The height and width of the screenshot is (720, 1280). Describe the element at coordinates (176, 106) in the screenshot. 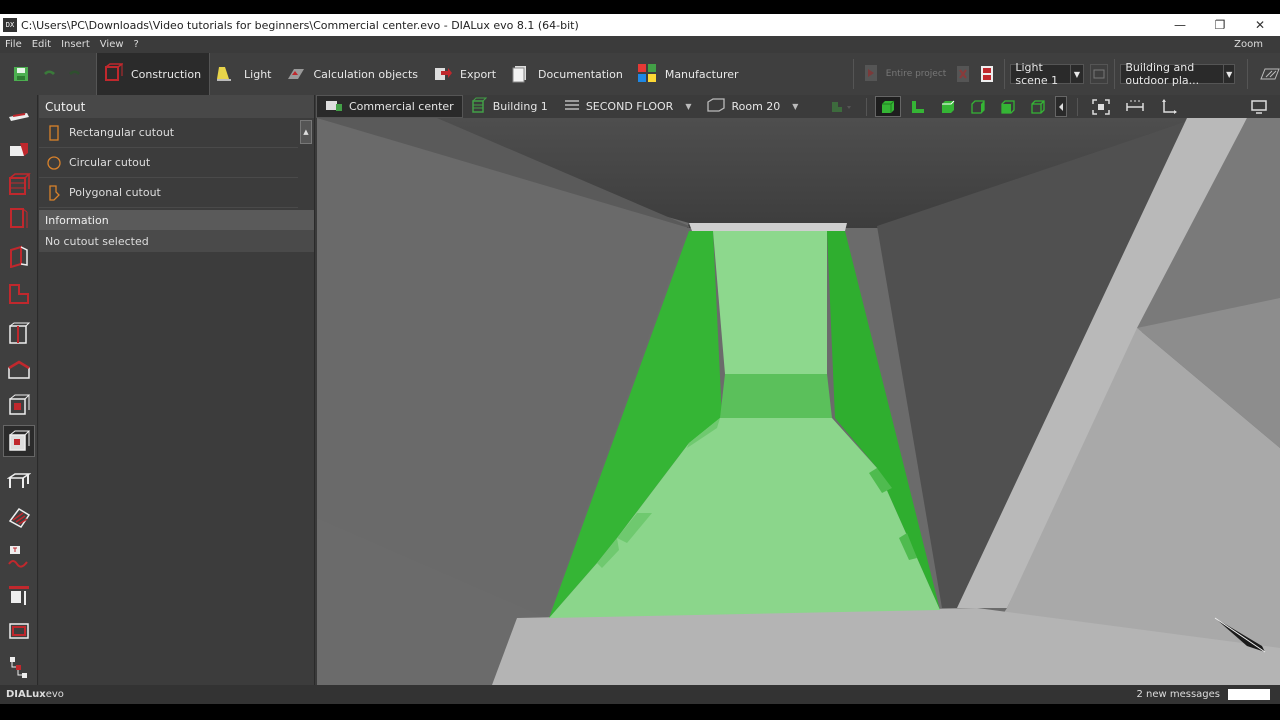

I see `panel-title: Cutout` at that location.